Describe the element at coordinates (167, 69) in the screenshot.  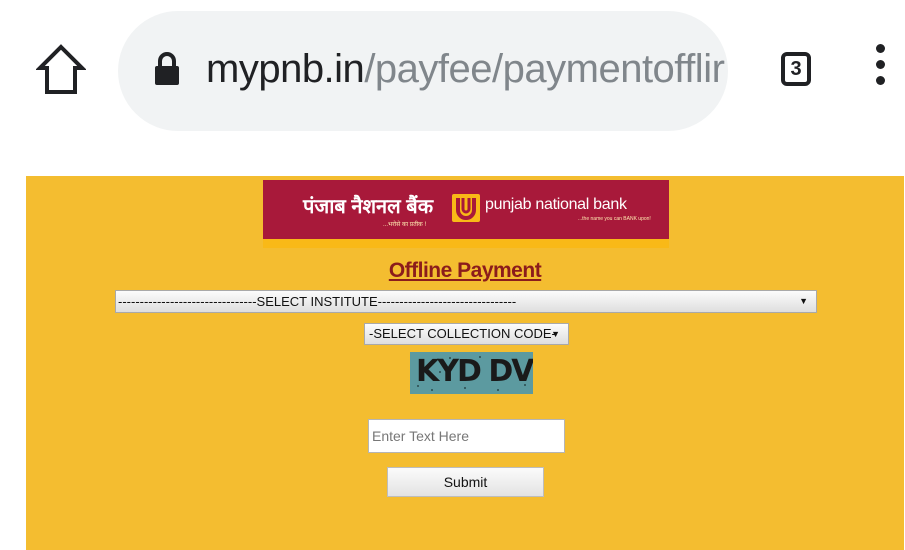
I see `lock-icon` at that location.